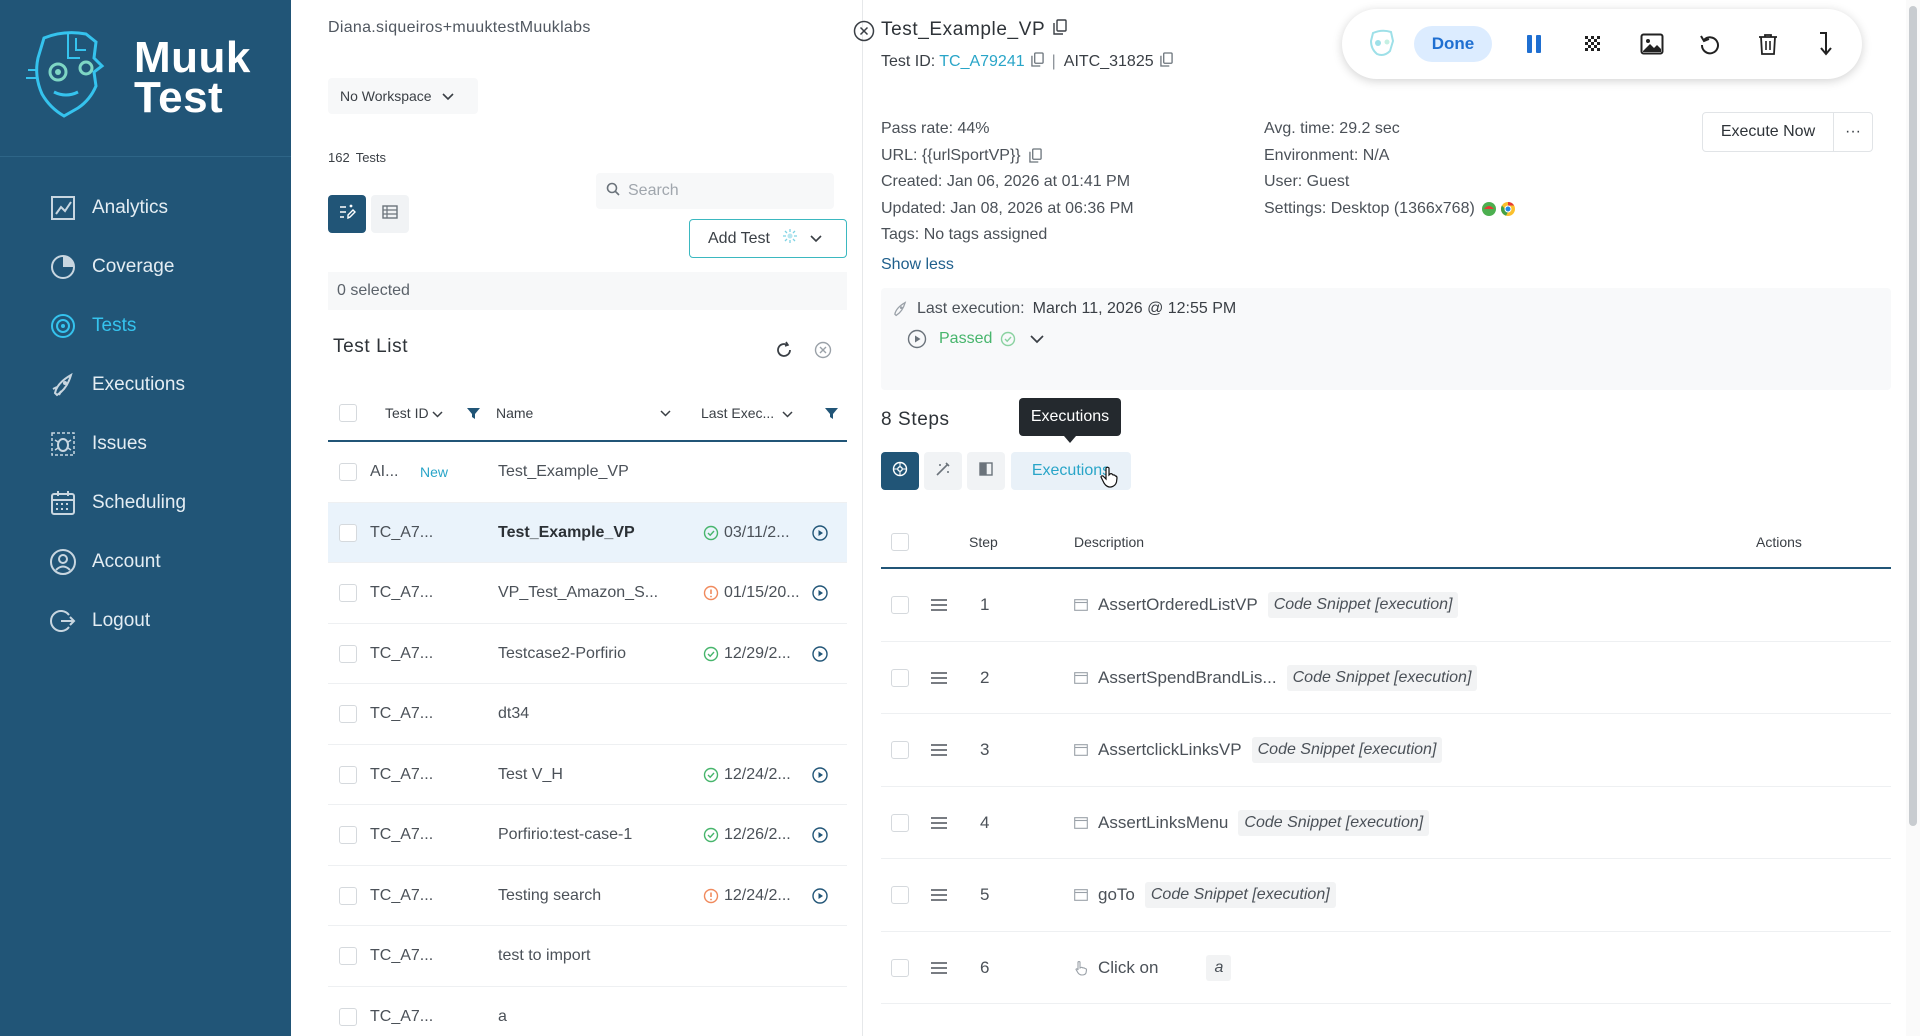  What do you see at coordinates (900, 541) in the screenshot?
I see `select-all-steps-checkbox` at bounding box center [900, 541].